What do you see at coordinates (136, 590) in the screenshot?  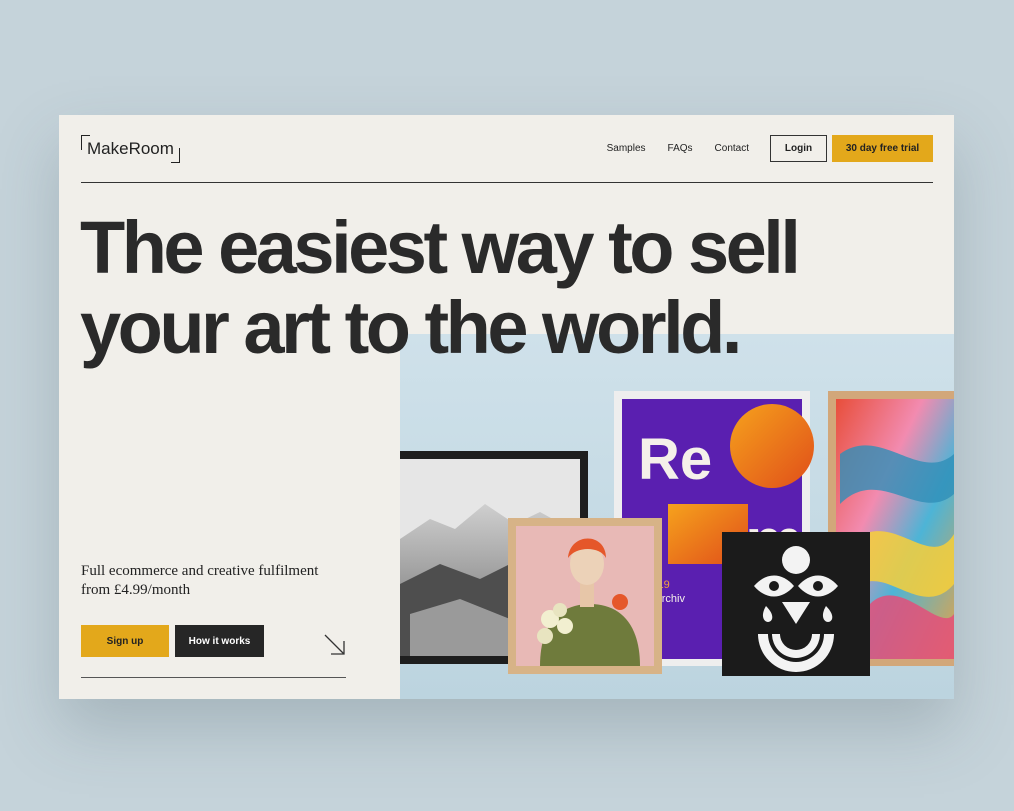 I see `hero-subtitle-line-2: from £4.99/month` at bounding box center [136, 590].